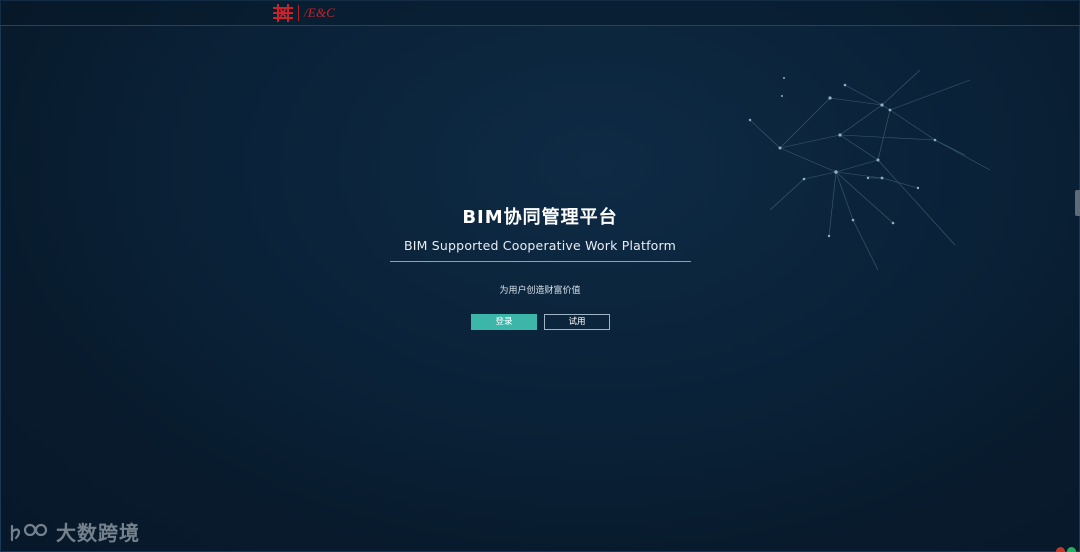  I want to click on network-constellation, so click(869, 170).